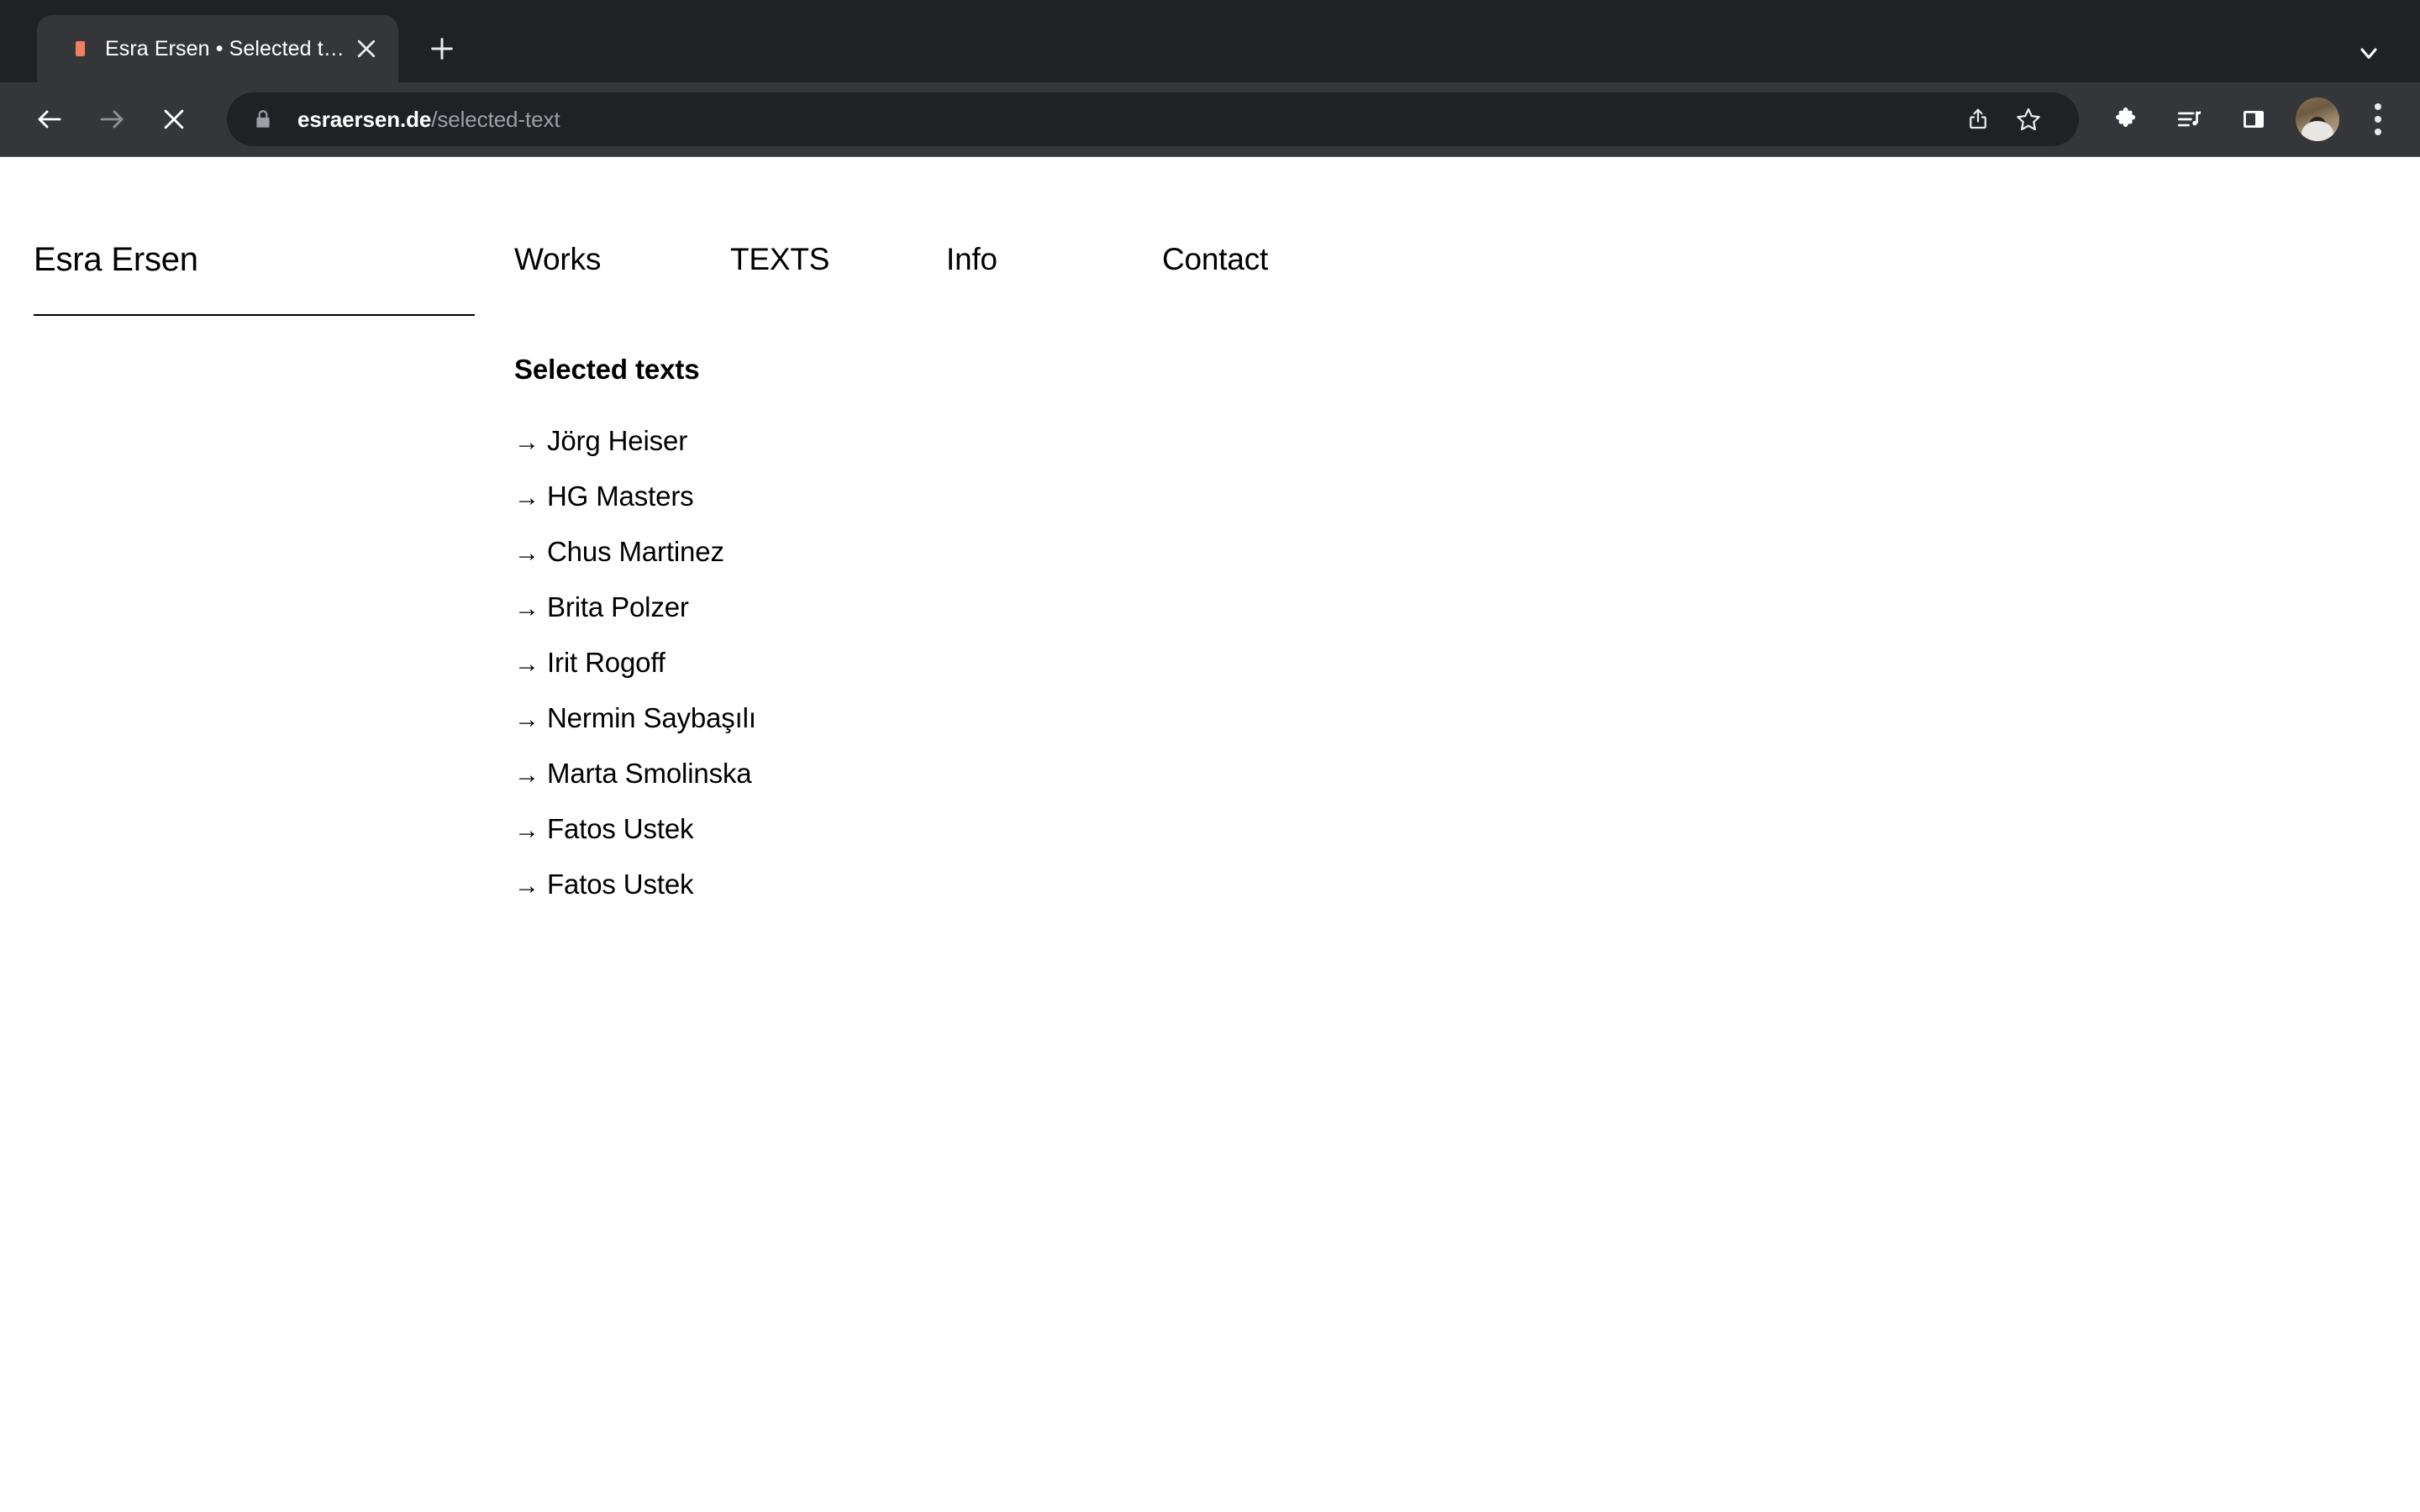 This screenshot has width=2420, height=1512. I want to click on list-item: → Brita Polzer, so click(635, 607).